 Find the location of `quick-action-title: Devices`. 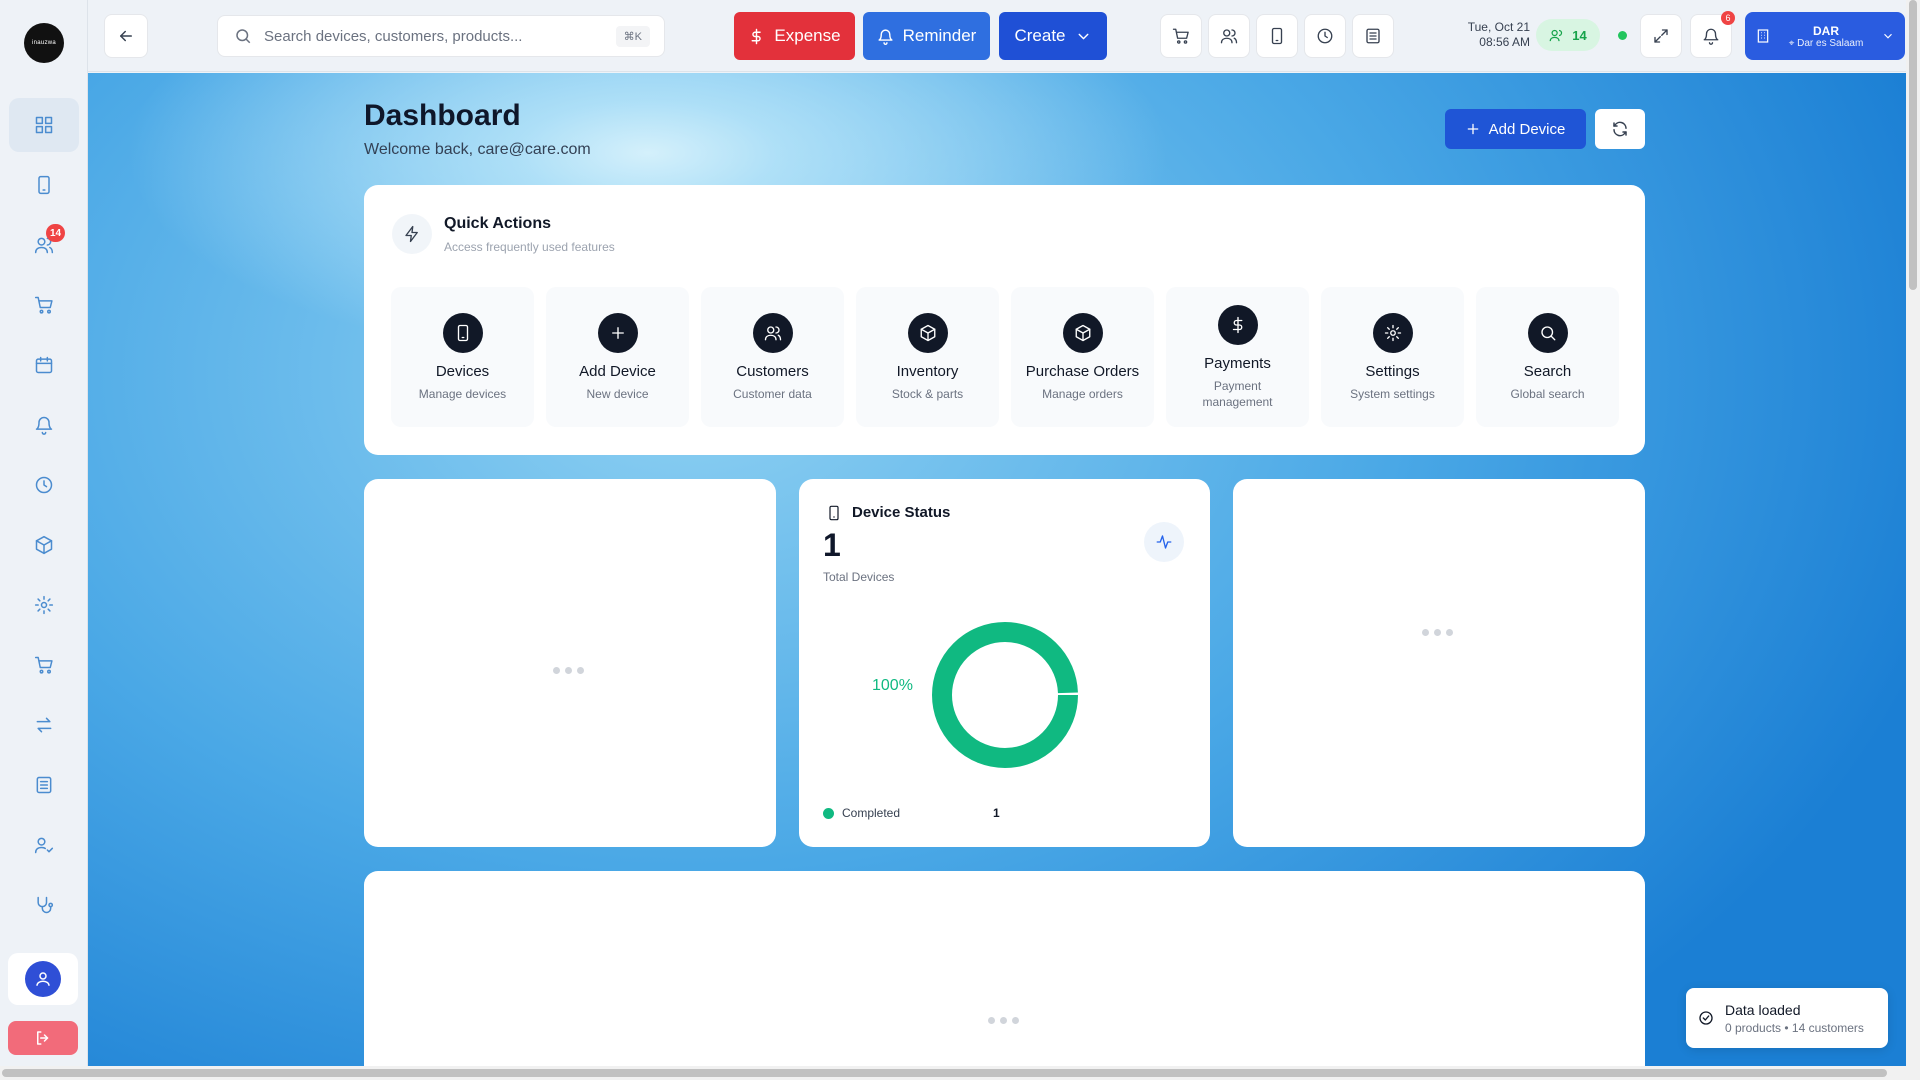

quick-action-title: Devices is located at coordinates (462, 371).